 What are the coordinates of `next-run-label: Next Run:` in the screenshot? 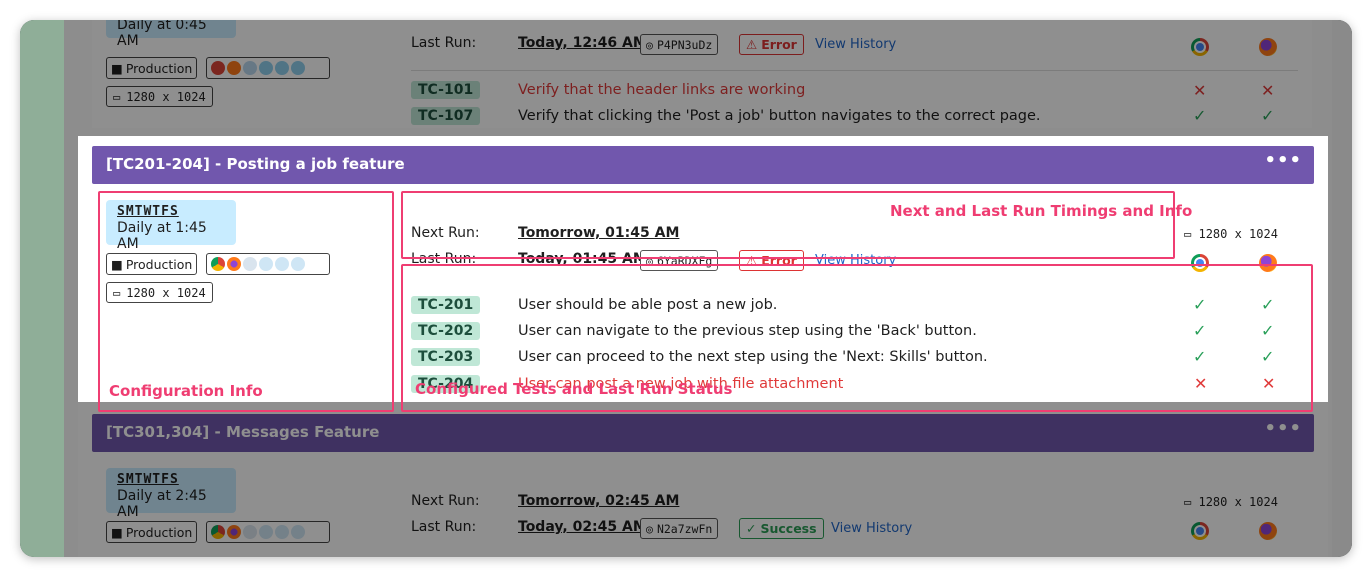 It's located at (445, 501).